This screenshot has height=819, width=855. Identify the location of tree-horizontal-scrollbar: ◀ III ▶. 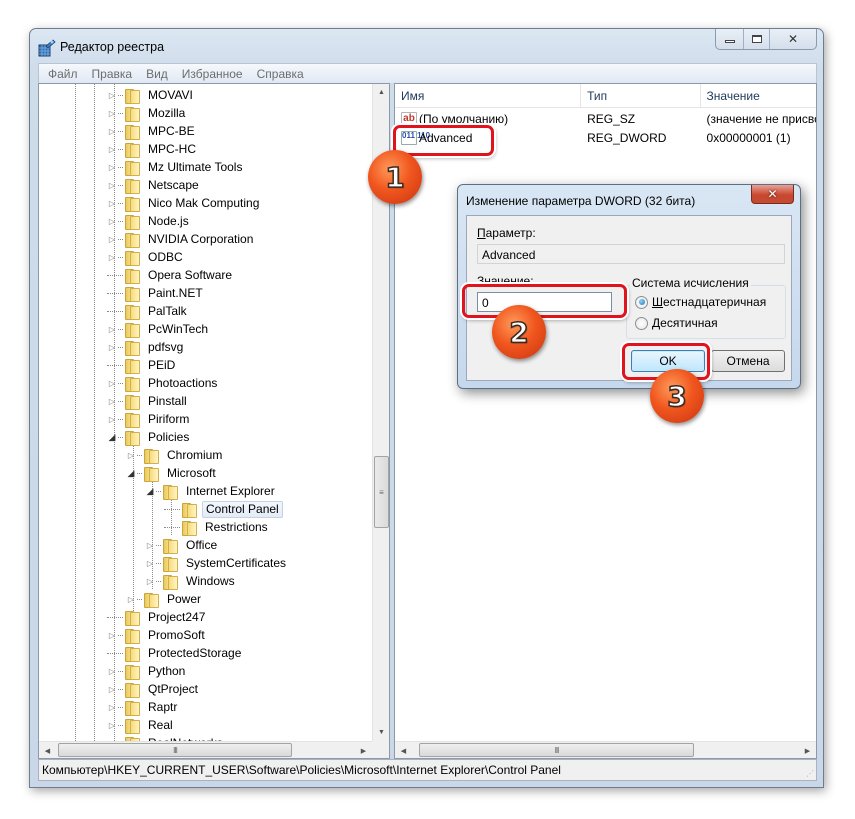
(205, 749).